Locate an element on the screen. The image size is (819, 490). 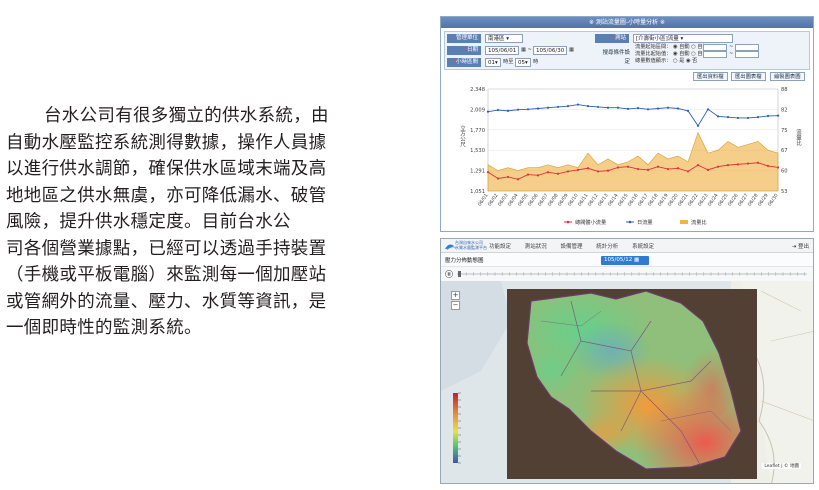
paragraph-line: 以進行供水調節，確保供水區域末端及高 is located at coordinates (166, 169).